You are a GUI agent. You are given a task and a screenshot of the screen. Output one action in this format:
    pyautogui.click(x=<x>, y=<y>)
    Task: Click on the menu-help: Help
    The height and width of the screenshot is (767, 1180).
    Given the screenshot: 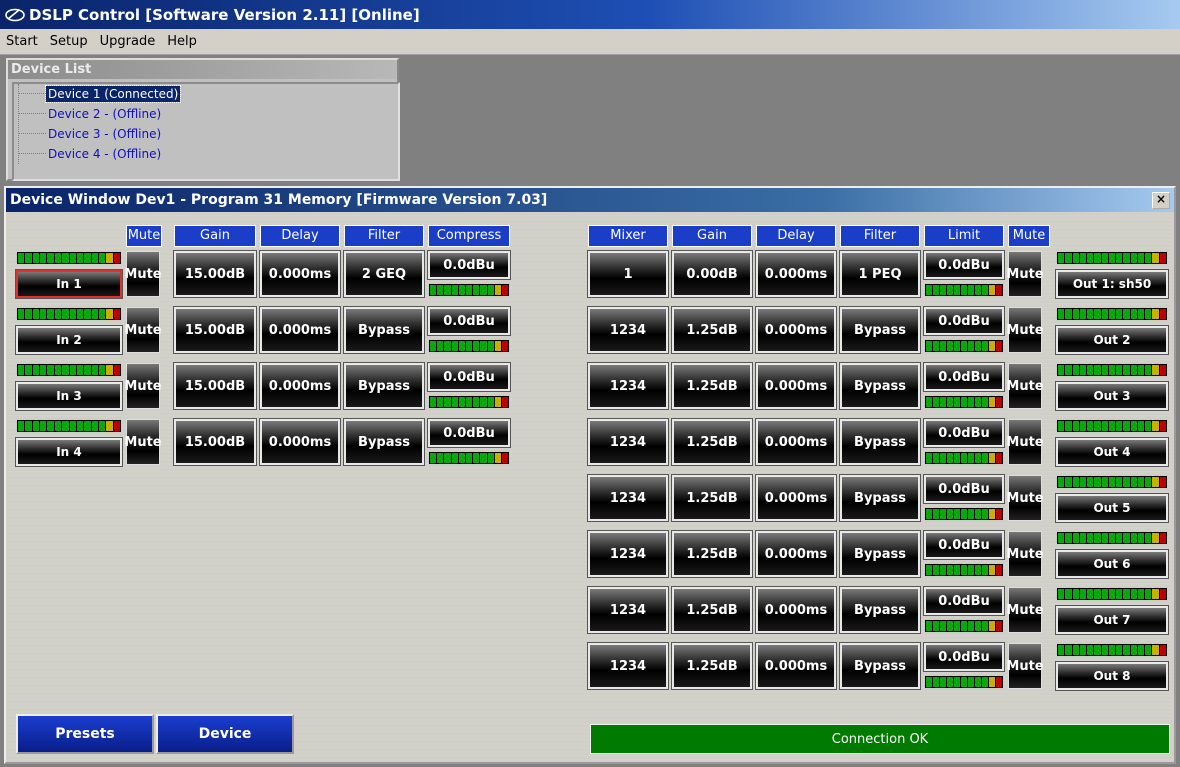 What is the action you would take?
    pyautogui.click(x=182, y=41)
    